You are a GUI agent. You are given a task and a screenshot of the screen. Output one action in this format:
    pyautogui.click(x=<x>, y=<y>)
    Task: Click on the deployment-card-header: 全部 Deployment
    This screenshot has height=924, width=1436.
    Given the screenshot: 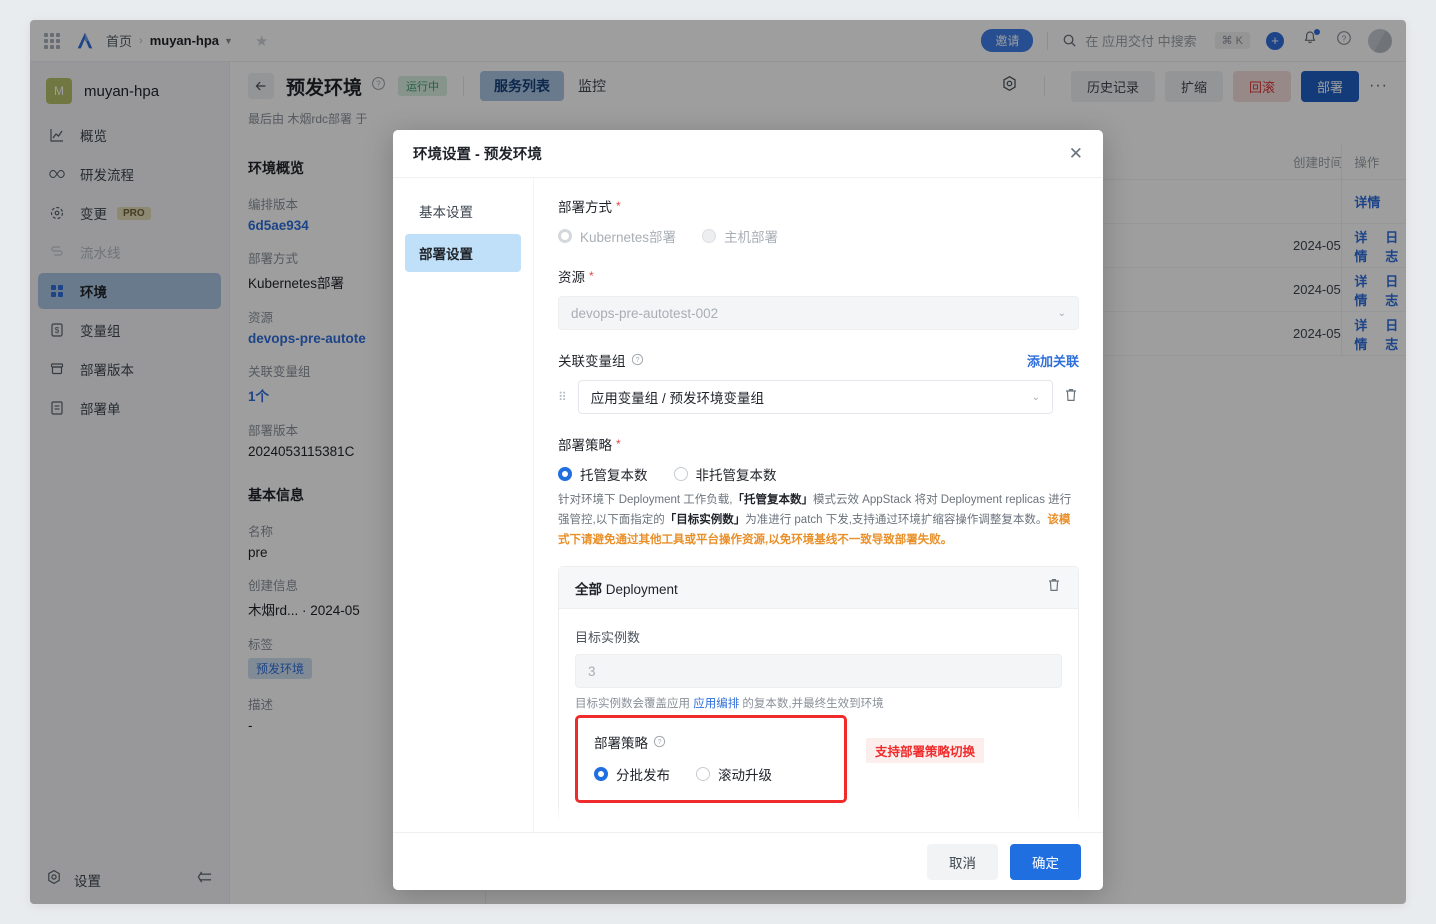 What is the action you would take?
    pyautogui.click(x=818, y=588)
    